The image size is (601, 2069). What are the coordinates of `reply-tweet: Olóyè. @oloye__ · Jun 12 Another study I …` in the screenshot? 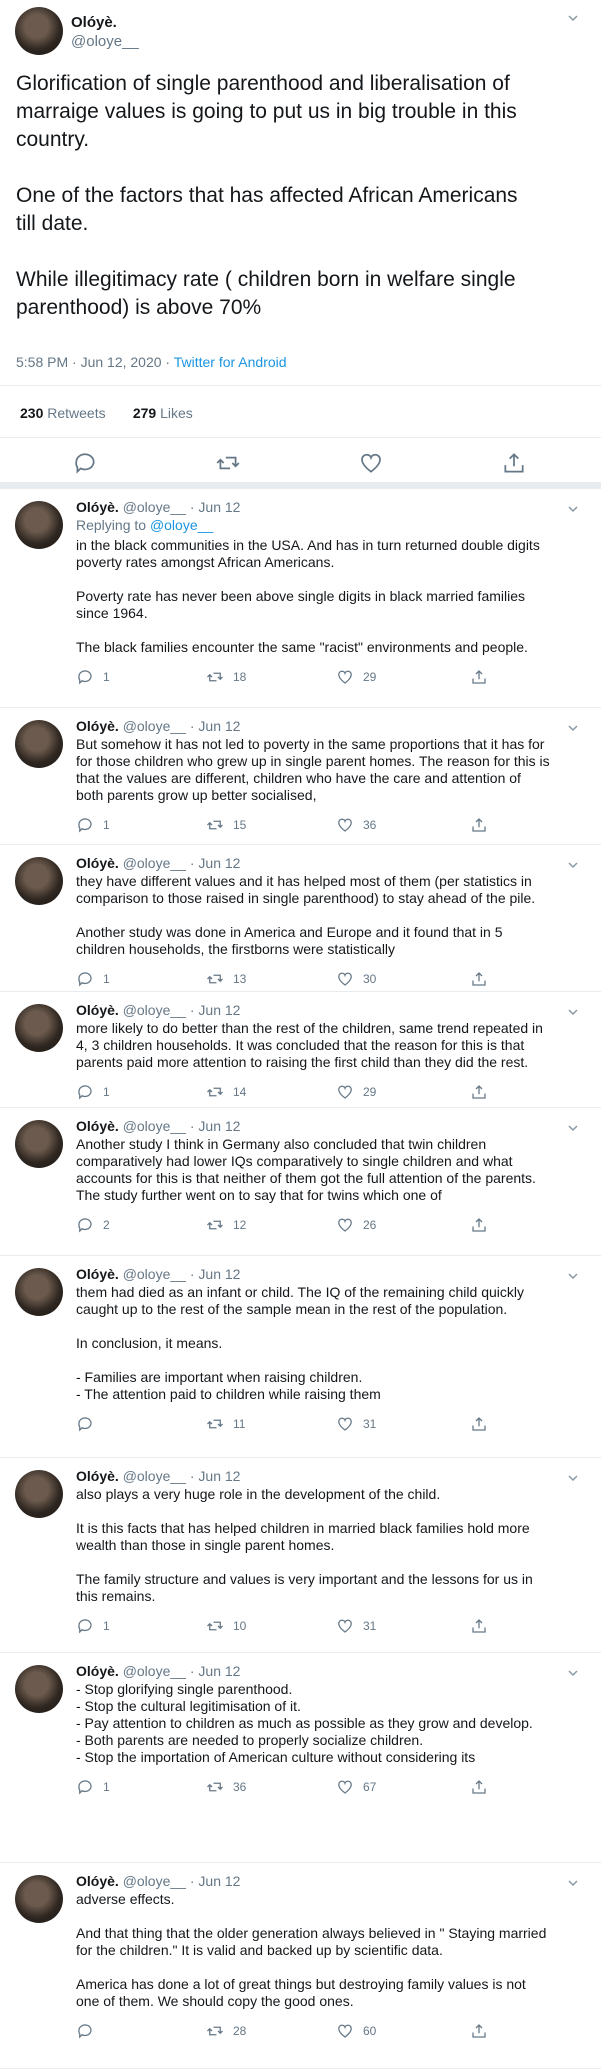 It's located at (300, 1182).